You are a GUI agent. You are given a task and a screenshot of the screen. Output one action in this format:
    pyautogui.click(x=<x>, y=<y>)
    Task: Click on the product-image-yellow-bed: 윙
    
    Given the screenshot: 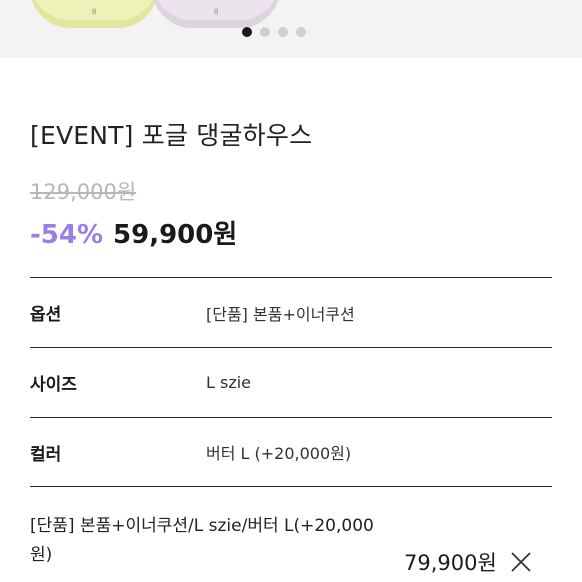 What is the action you would take?
    pyautogui.click(x=94, y=14)
    